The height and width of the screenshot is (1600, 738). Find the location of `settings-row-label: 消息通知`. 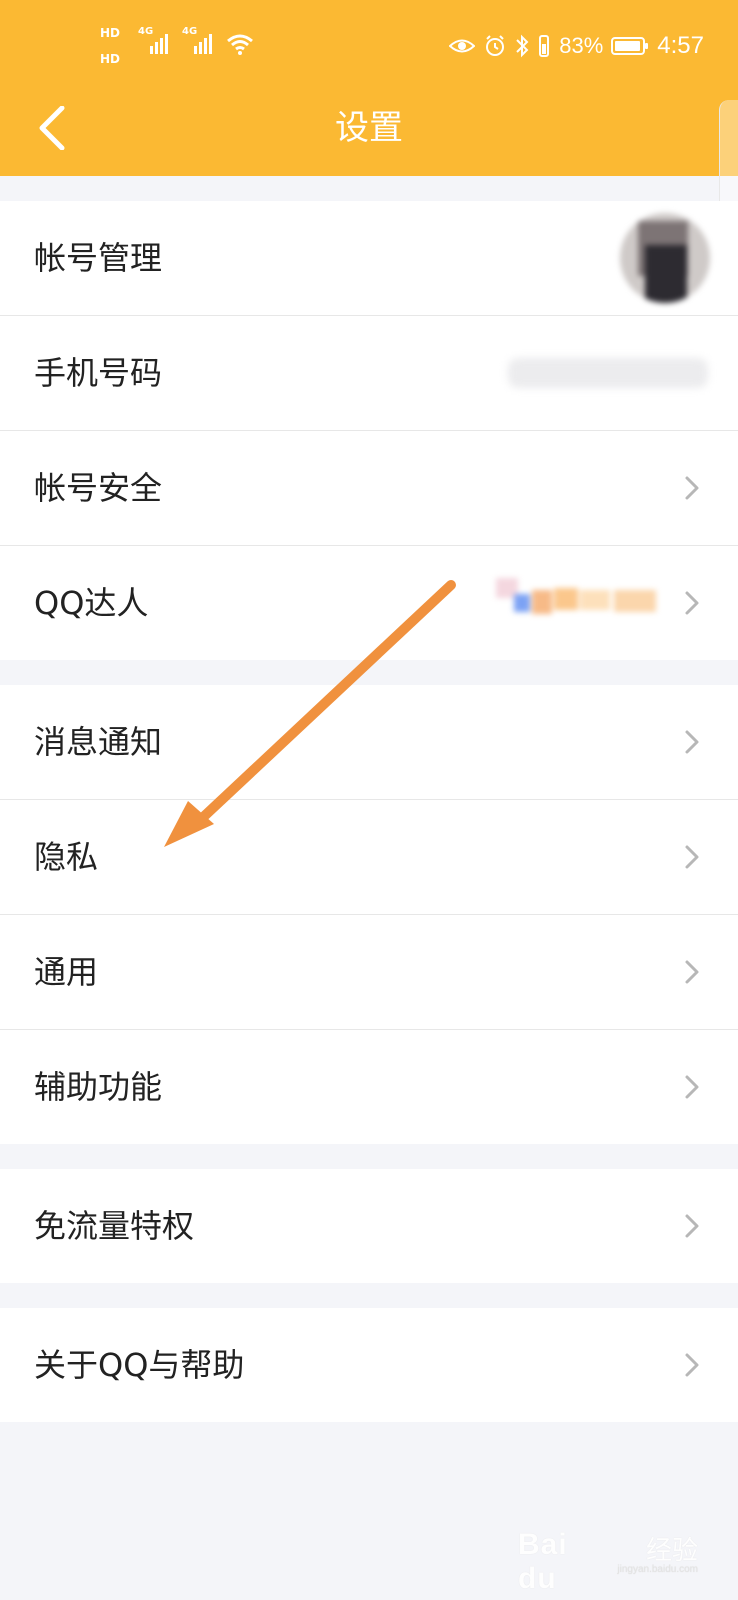

settings-row-label: 消息通知 is located at coordinates (98, 742).